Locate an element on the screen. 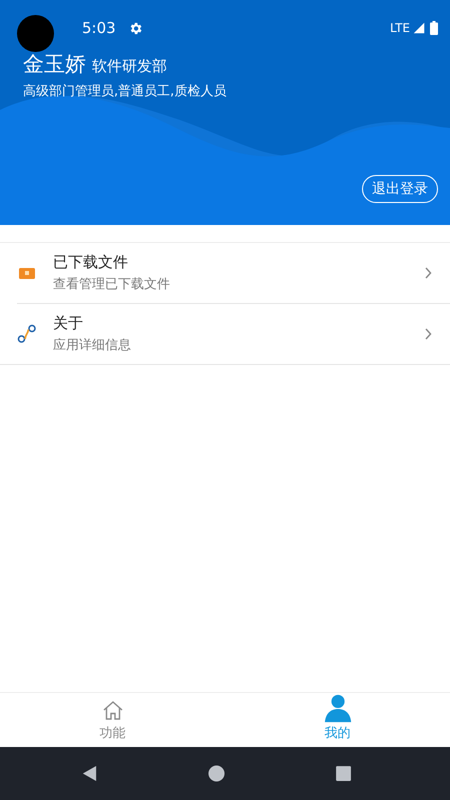  battery-icon is located at coordinates (434, 28).